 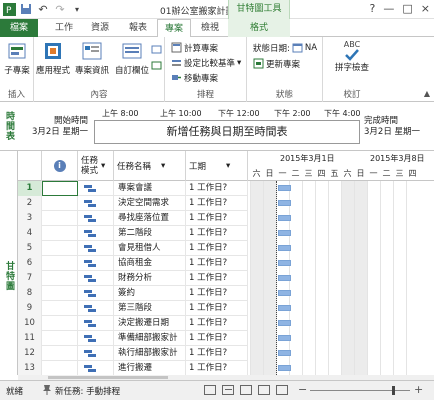 I want to click on table-row: 4 第二階段 1 工作日?, so click(x=133, y=233).